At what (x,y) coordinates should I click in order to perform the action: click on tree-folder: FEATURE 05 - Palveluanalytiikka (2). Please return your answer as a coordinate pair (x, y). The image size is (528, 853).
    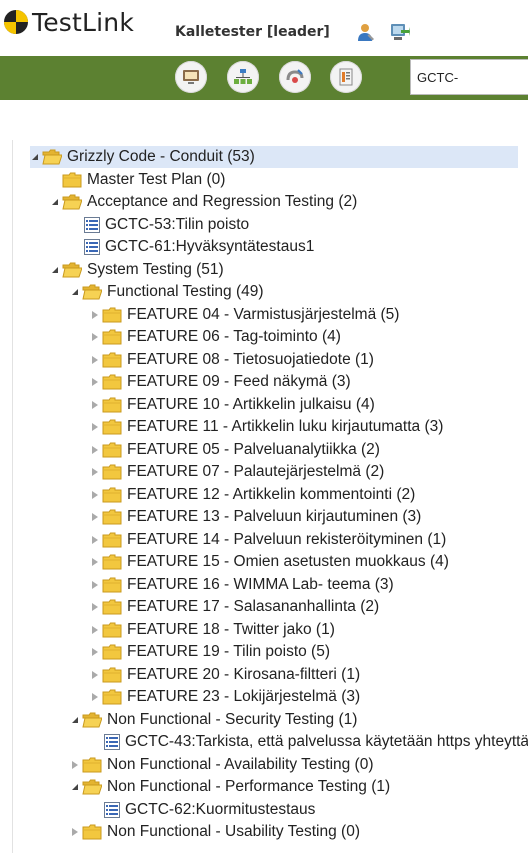
    Looking at the image, I should click on (235, 450).